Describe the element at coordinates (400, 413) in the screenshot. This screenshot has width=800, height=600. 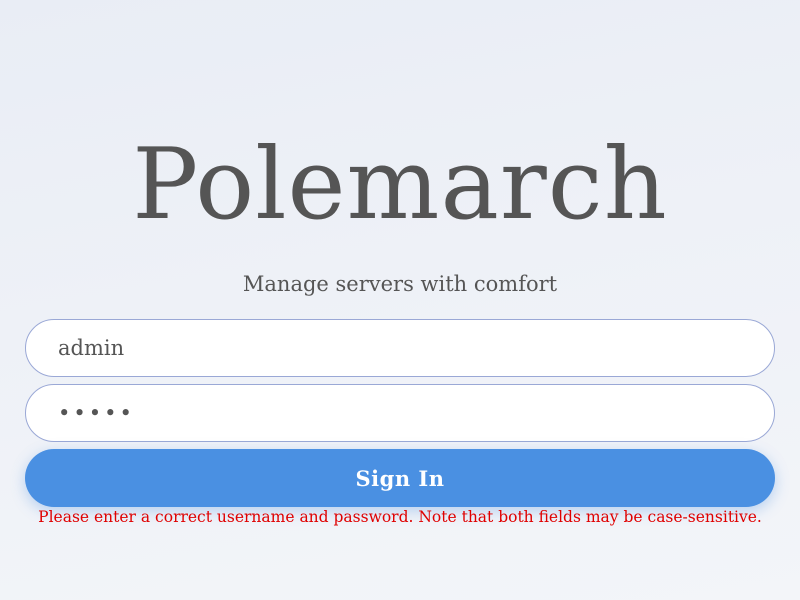
I see `password-input` at that location.